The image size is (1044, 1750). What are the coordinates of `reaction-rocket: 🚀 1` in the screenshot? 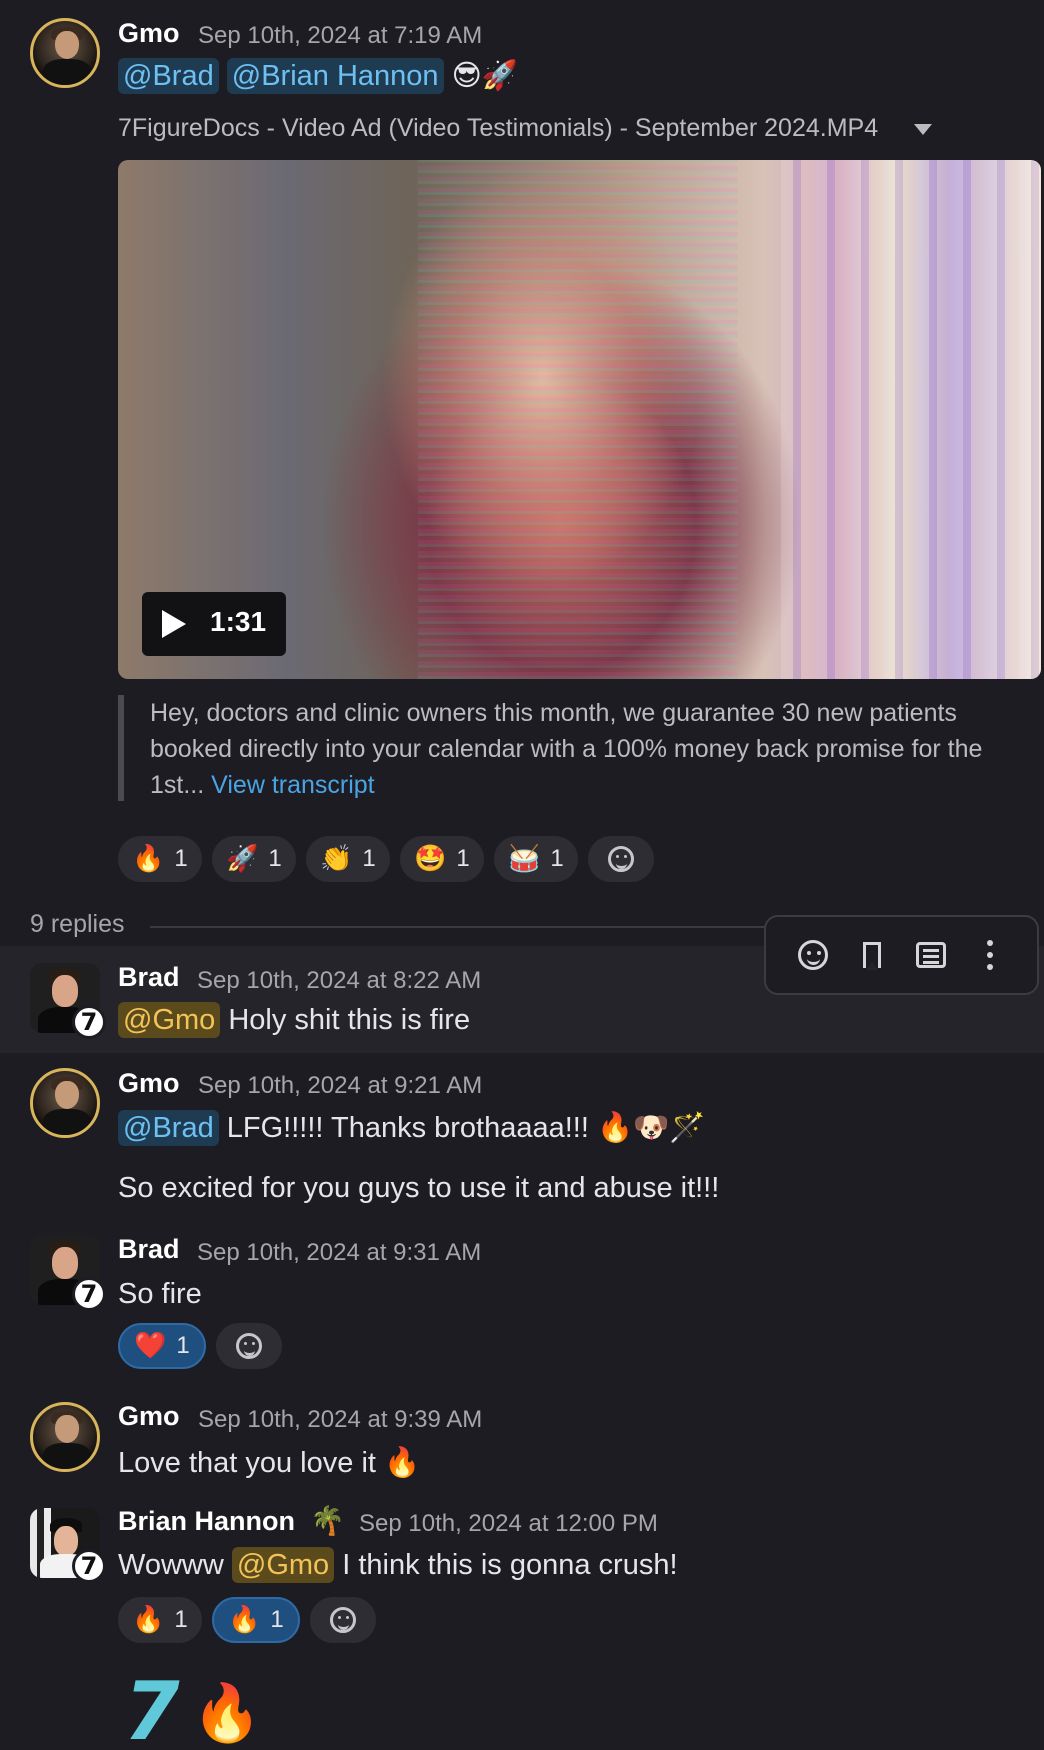 It's located at (254, 859).